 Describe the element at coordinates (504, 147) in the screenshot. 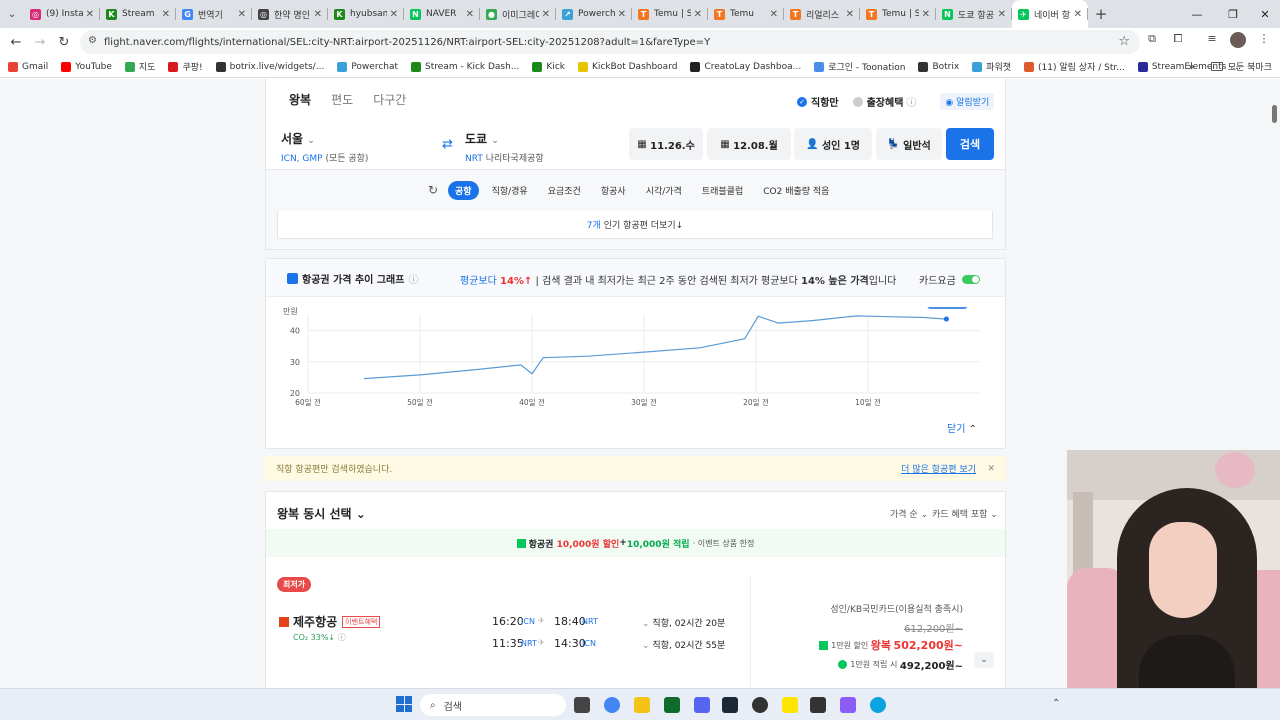

I see `destination-selector: 도쿄 ⌄ NRT 나리타국제공항` at that location.